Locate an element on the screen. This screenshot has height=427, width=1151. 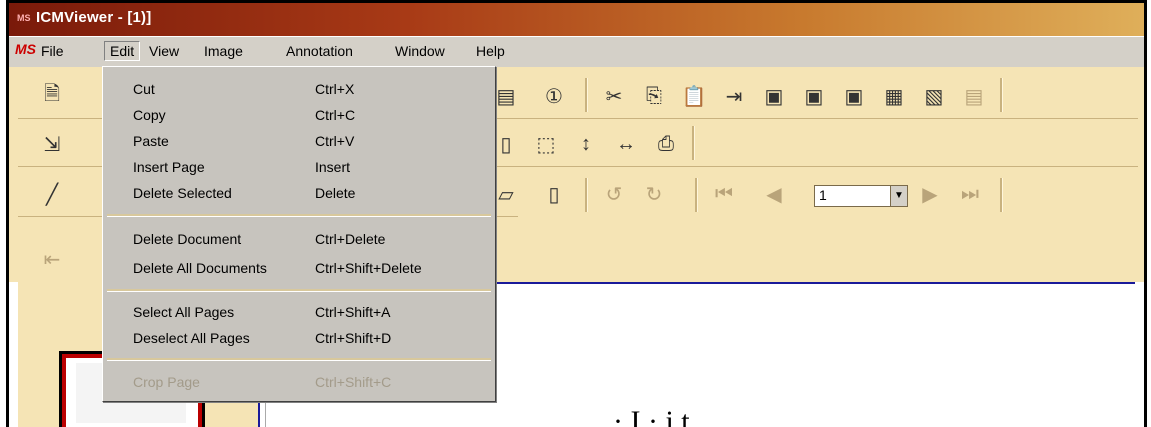
window-border-right is located at coordinates (1145, 213).